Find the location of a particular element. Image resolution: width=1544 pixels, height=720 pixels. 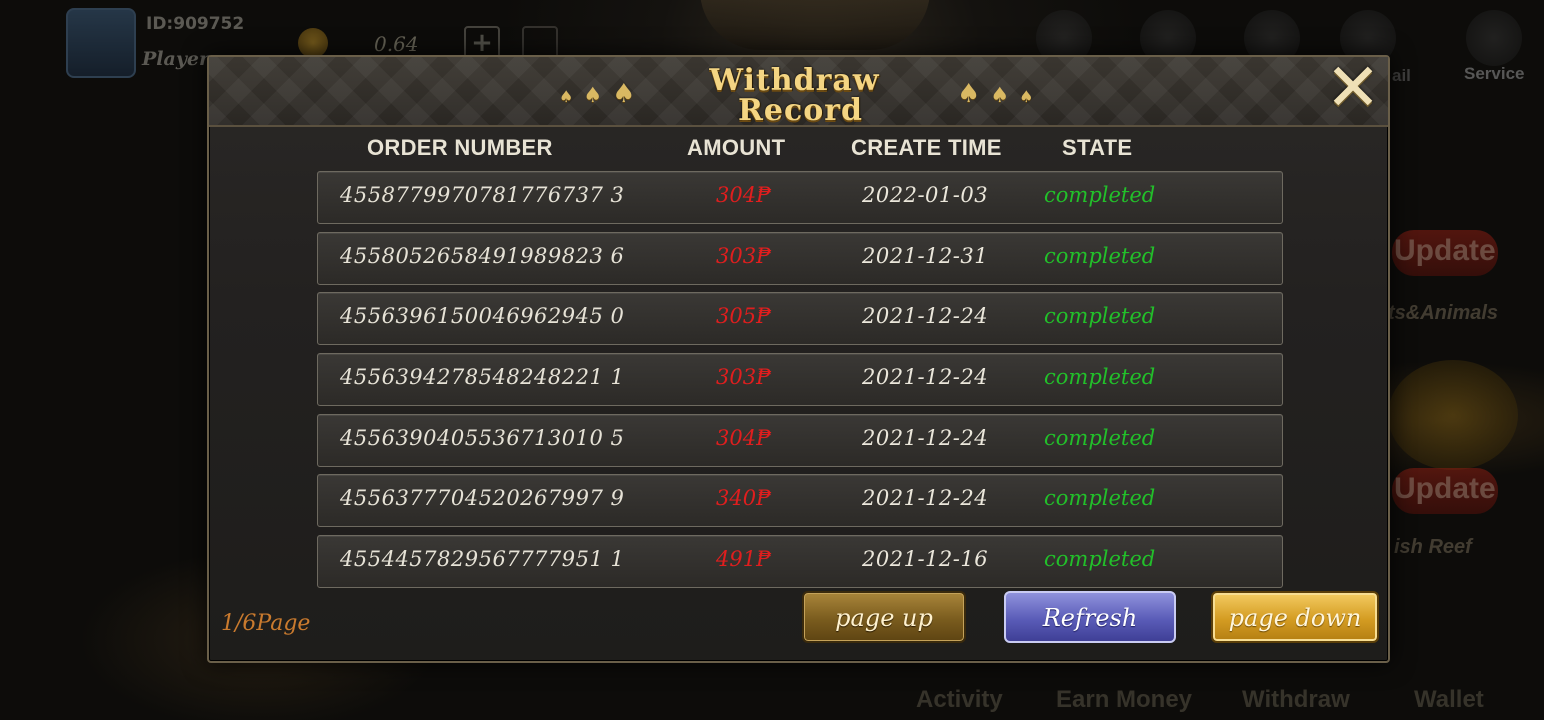

coin-icon is located at coordinates (313, 43).